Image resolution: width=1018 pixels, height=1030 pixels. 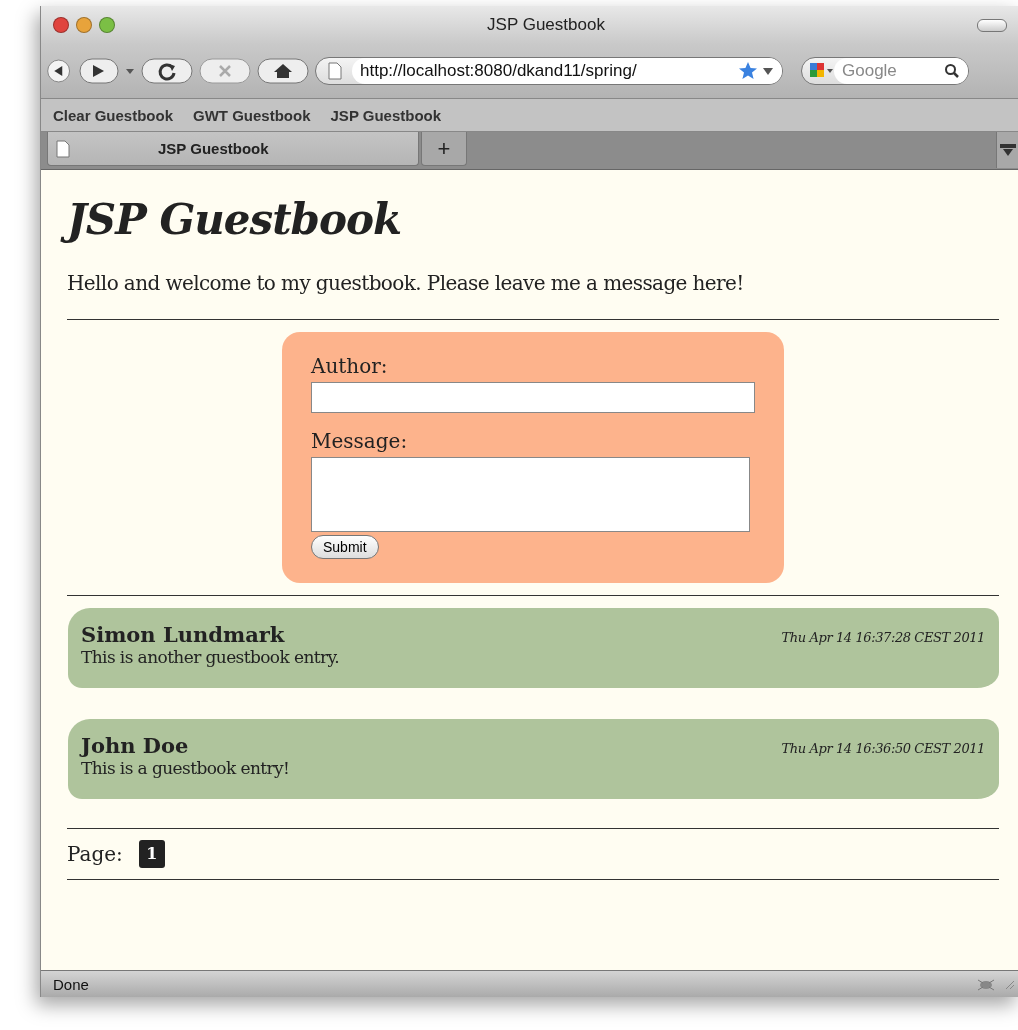 I want to click on message-field, so click(x=530, y=494).